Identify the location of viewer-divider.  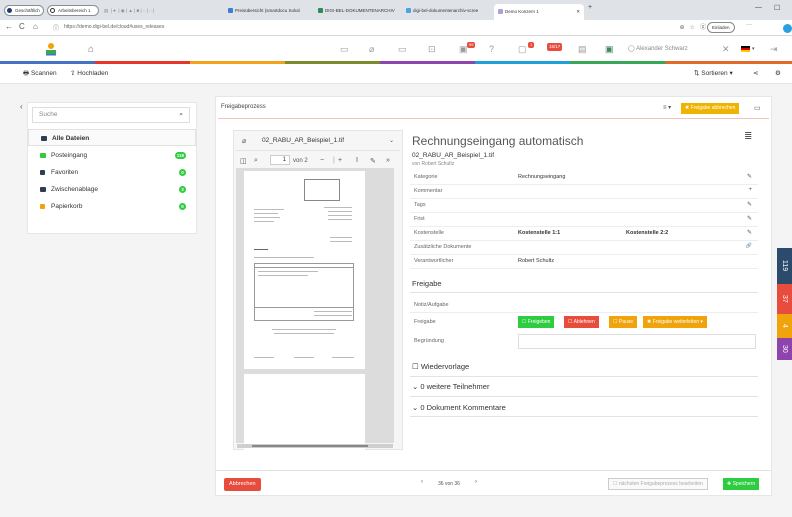
(318, 150).